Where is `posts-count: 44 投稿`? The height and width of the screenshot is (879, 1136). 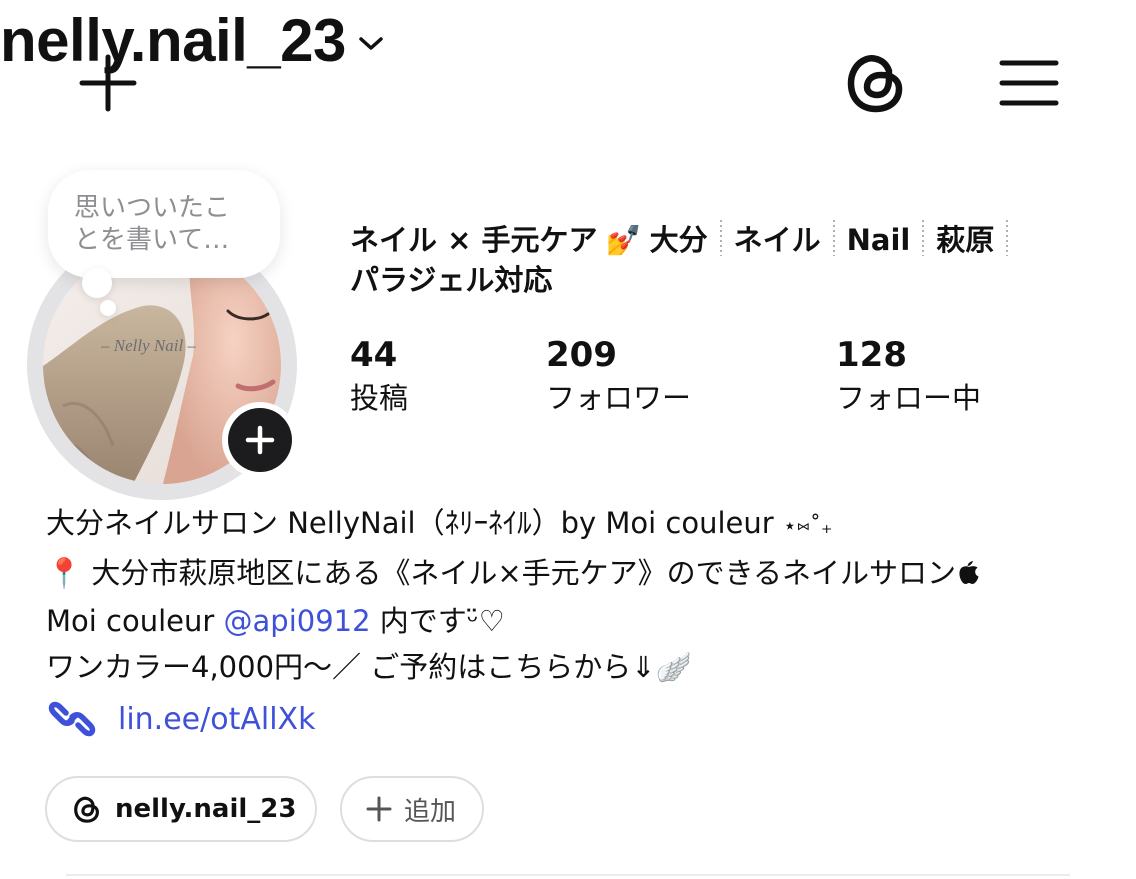
posts-count: 44 投稿 is located at coordinates (379, 377).